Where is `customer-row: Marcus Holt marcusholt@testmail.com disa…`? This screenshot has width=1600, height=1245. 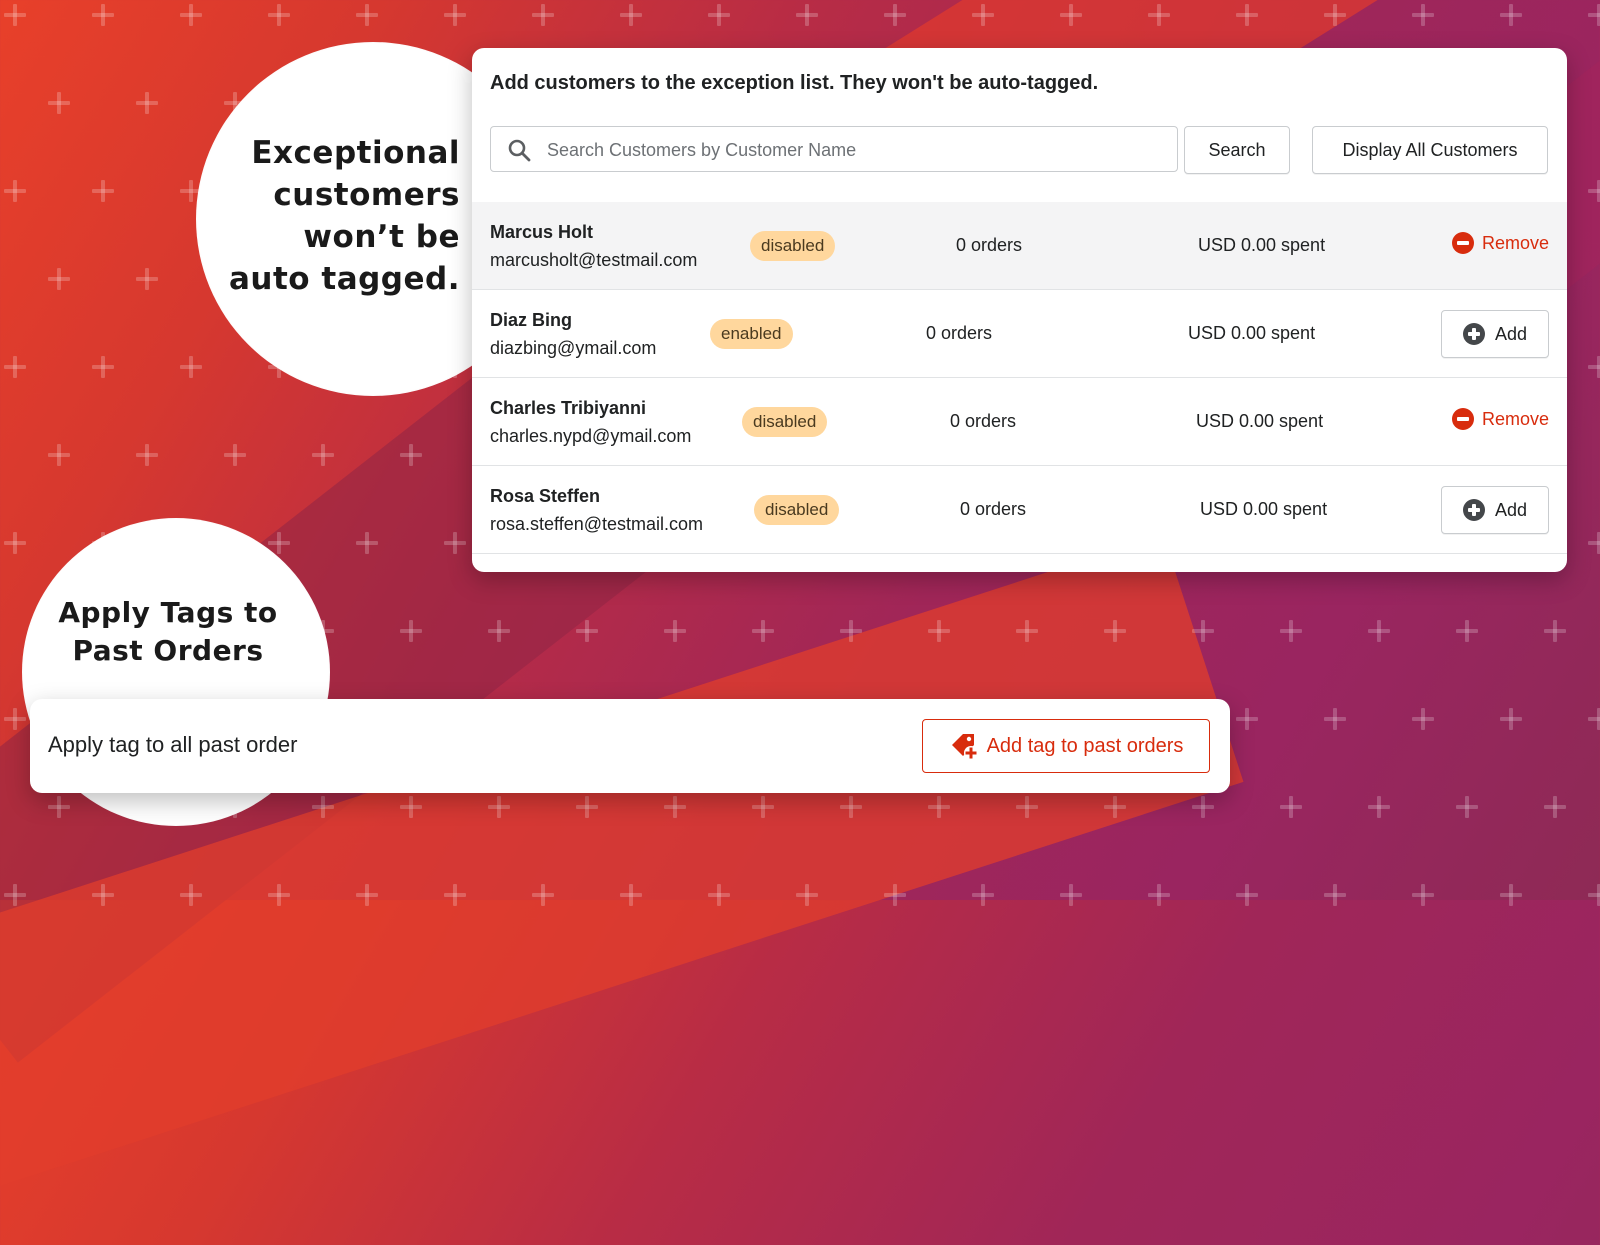
customer-row: Marcus Holt marcusholt@testmail.com disa… is located at coordinates (1019, 246).